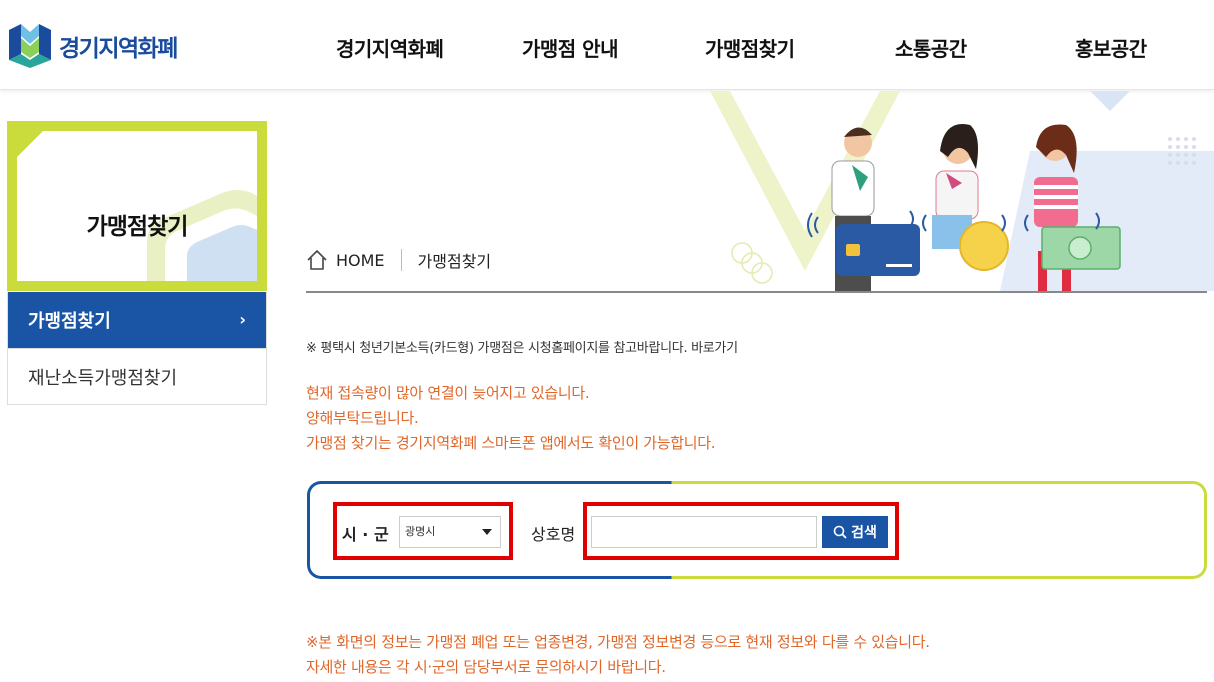  Describe the element at coordinates (103, 378) in the screenshot. I see `sidebar-item-label: 재난소득가맹점찾기` at that location.